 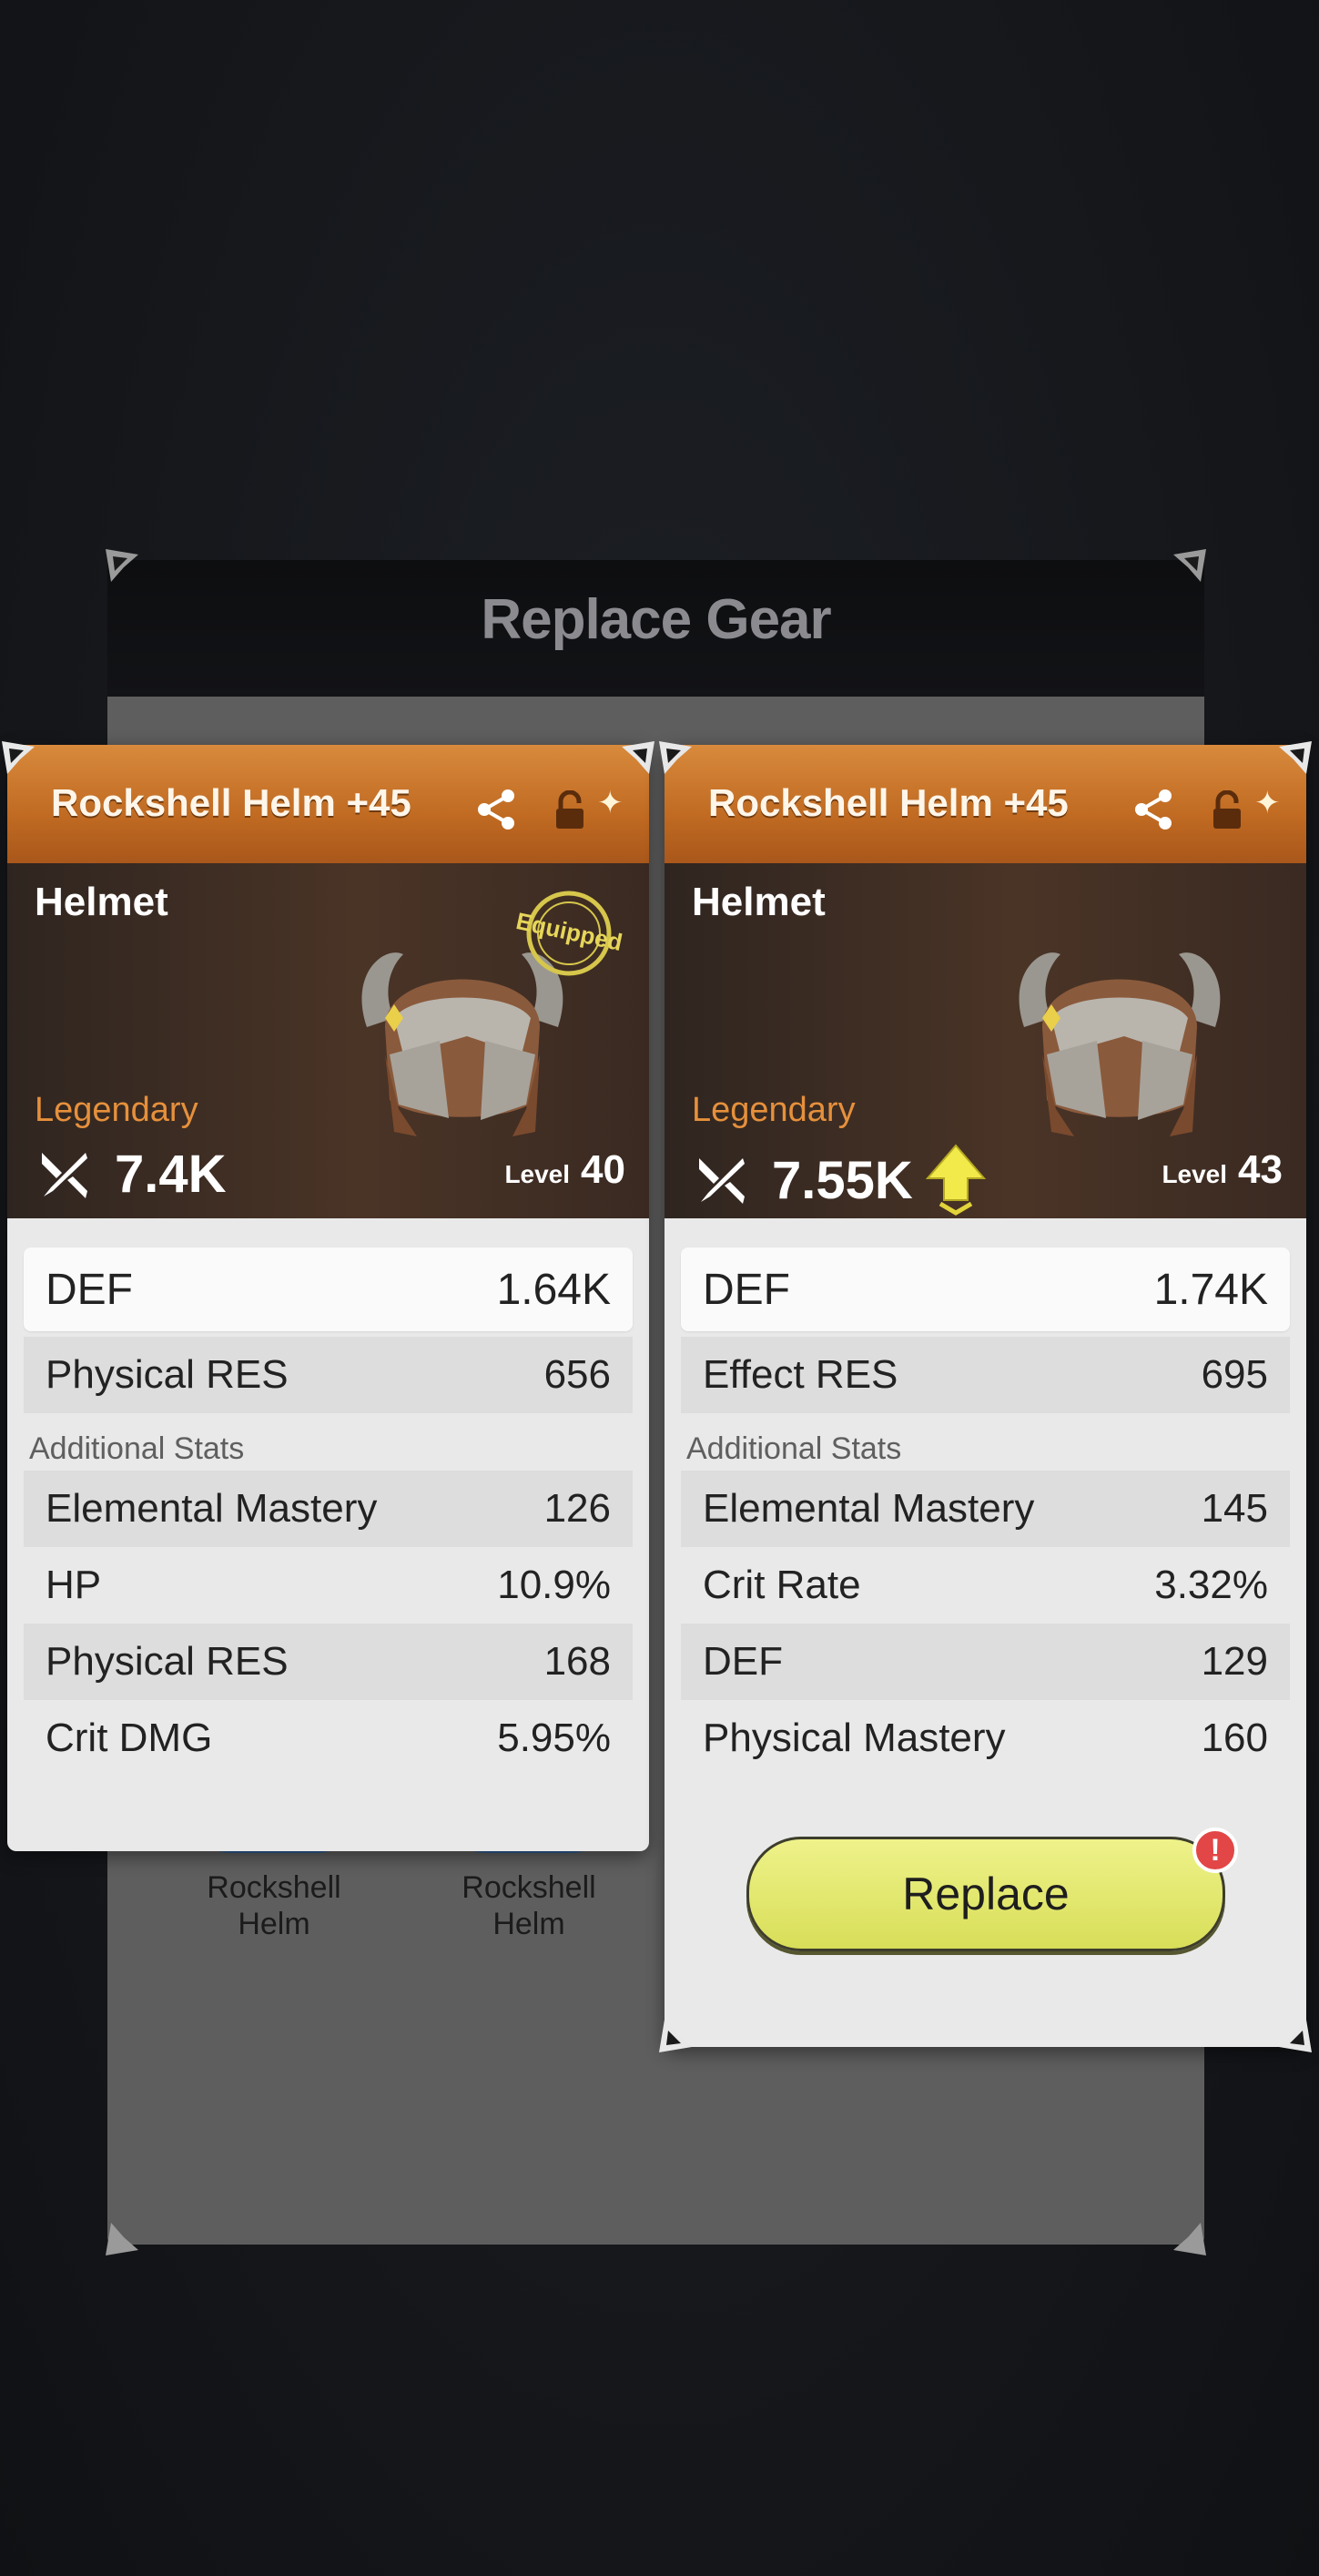 What do you see at coordinates (956, 1180) in the screenshot?
I see `upgrade-arrow-icon` at bounding box center [956, 1180].